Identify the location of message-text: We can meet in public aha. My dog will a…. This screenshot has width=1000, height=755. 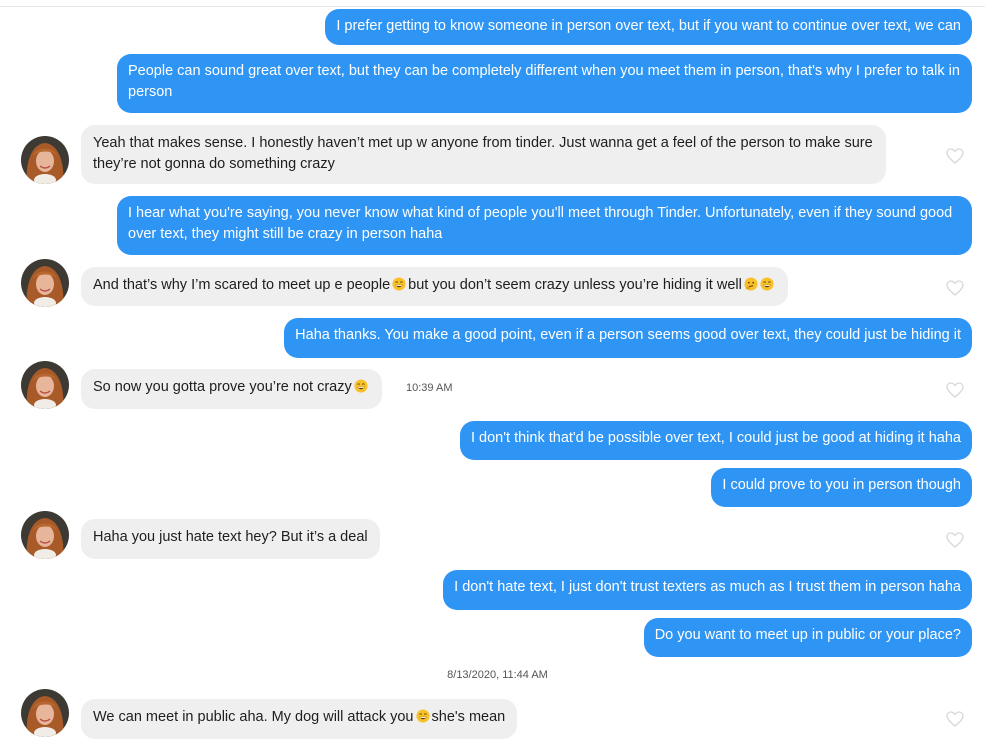
(253, 717).